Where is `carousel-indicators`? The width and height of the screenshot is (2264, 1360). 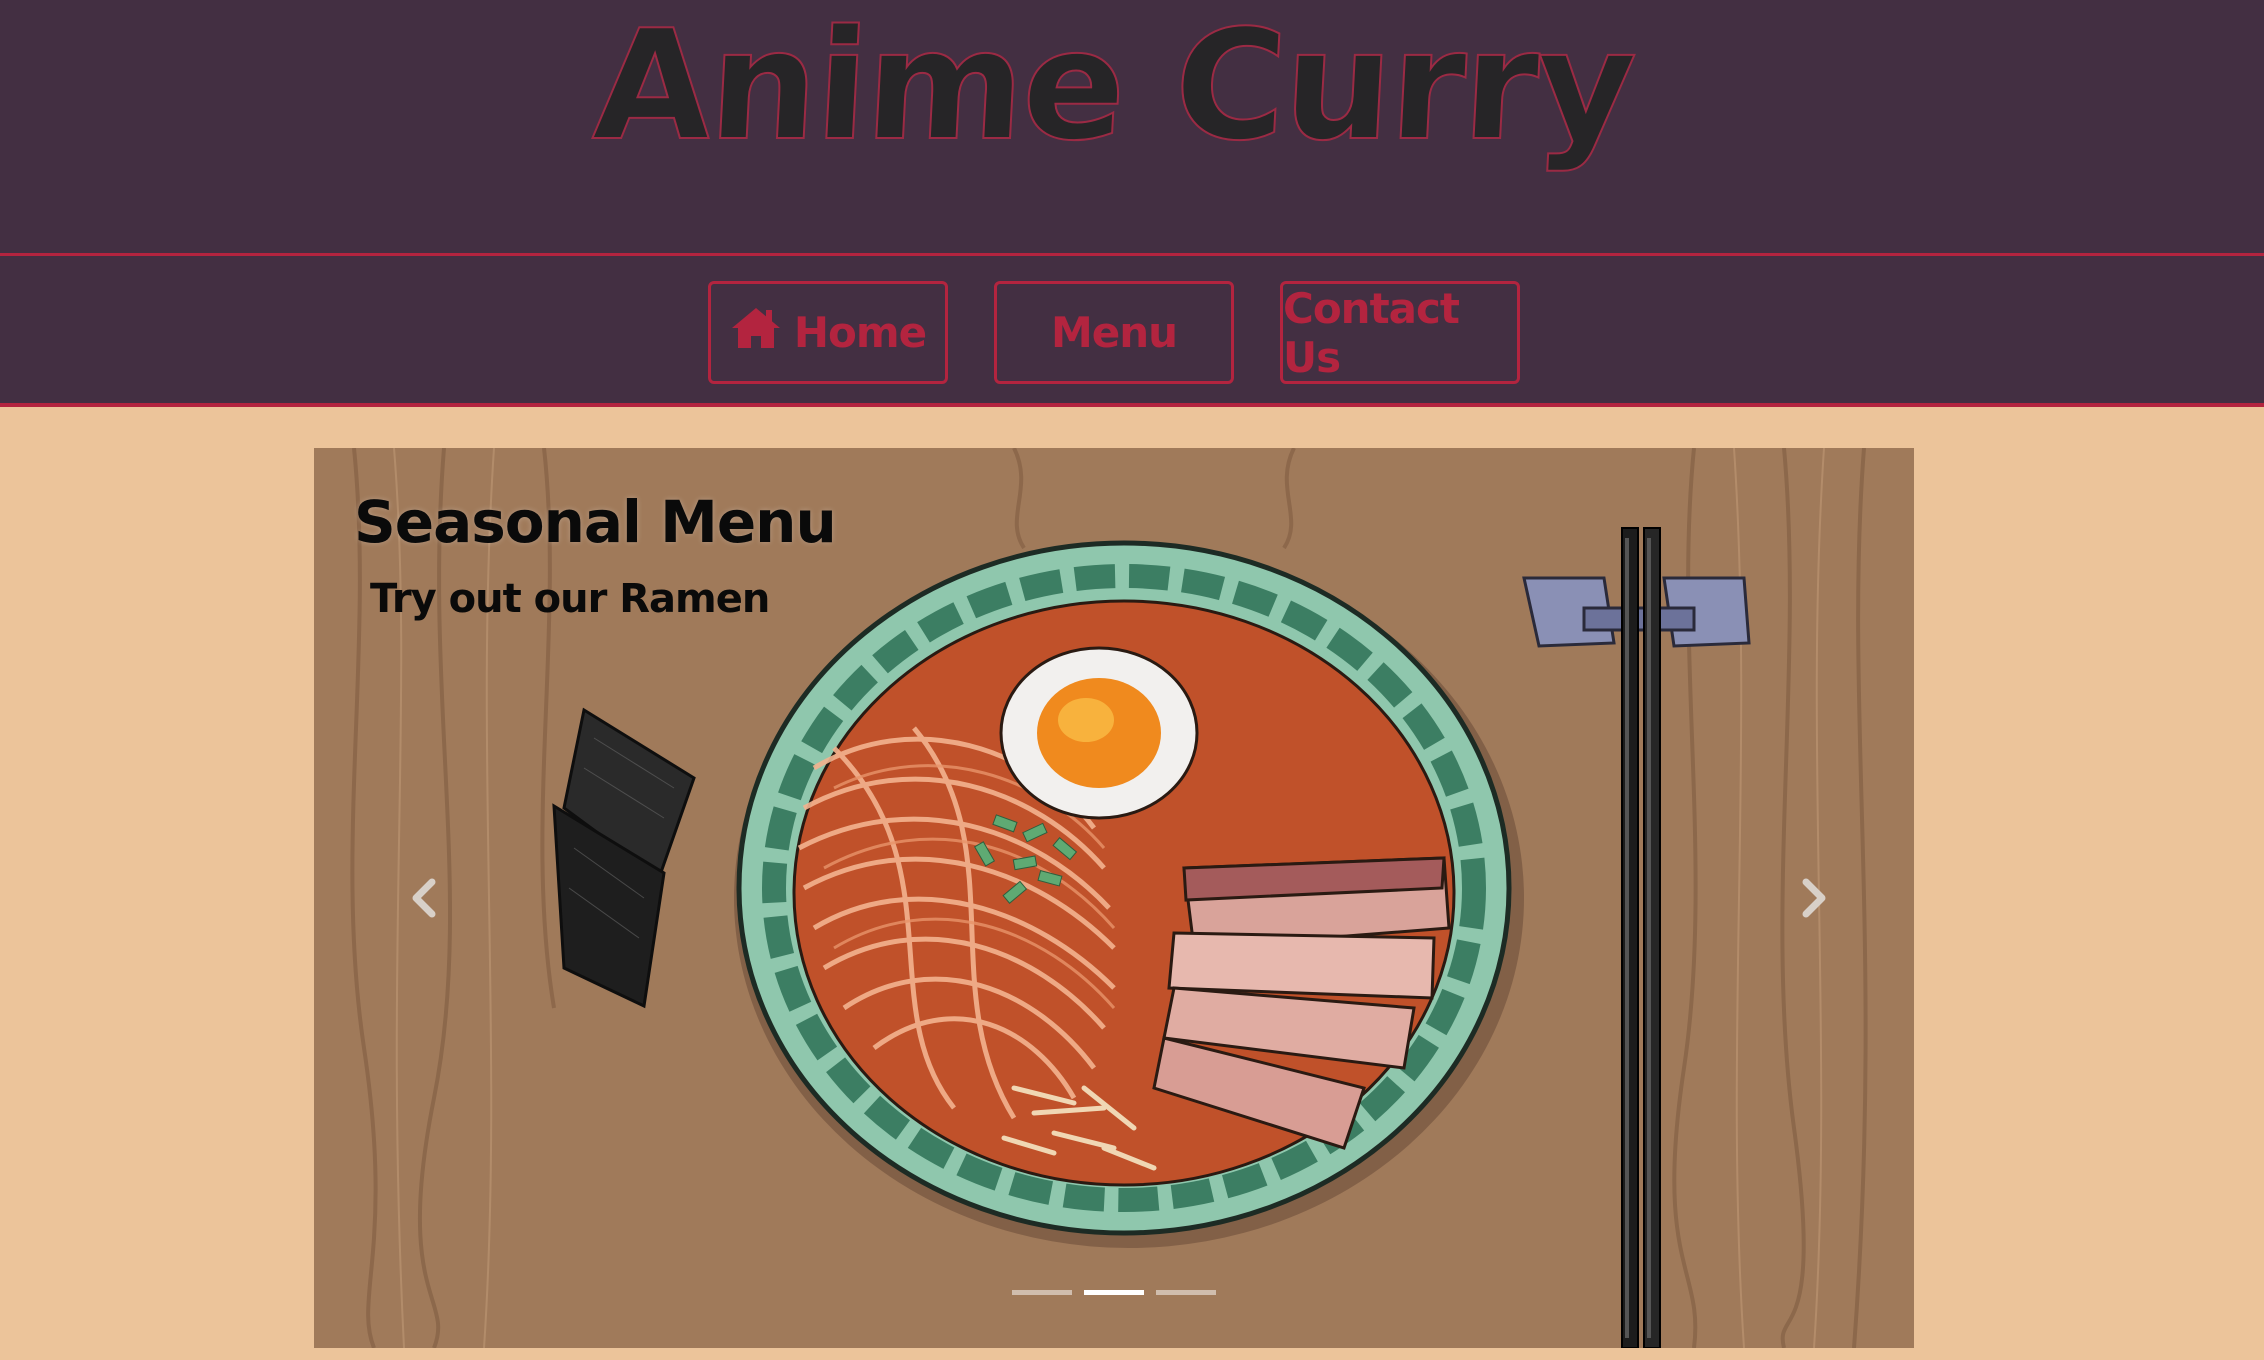 carousel-indicators is located at coordinates (1114, 1292).